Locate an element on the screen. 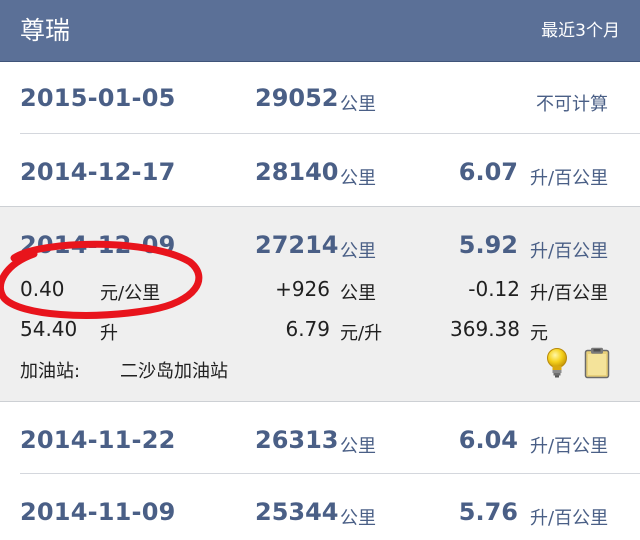 The height and width of the screenshot is (540, 640). clipboard-icon is located at coordinates (597, 363).